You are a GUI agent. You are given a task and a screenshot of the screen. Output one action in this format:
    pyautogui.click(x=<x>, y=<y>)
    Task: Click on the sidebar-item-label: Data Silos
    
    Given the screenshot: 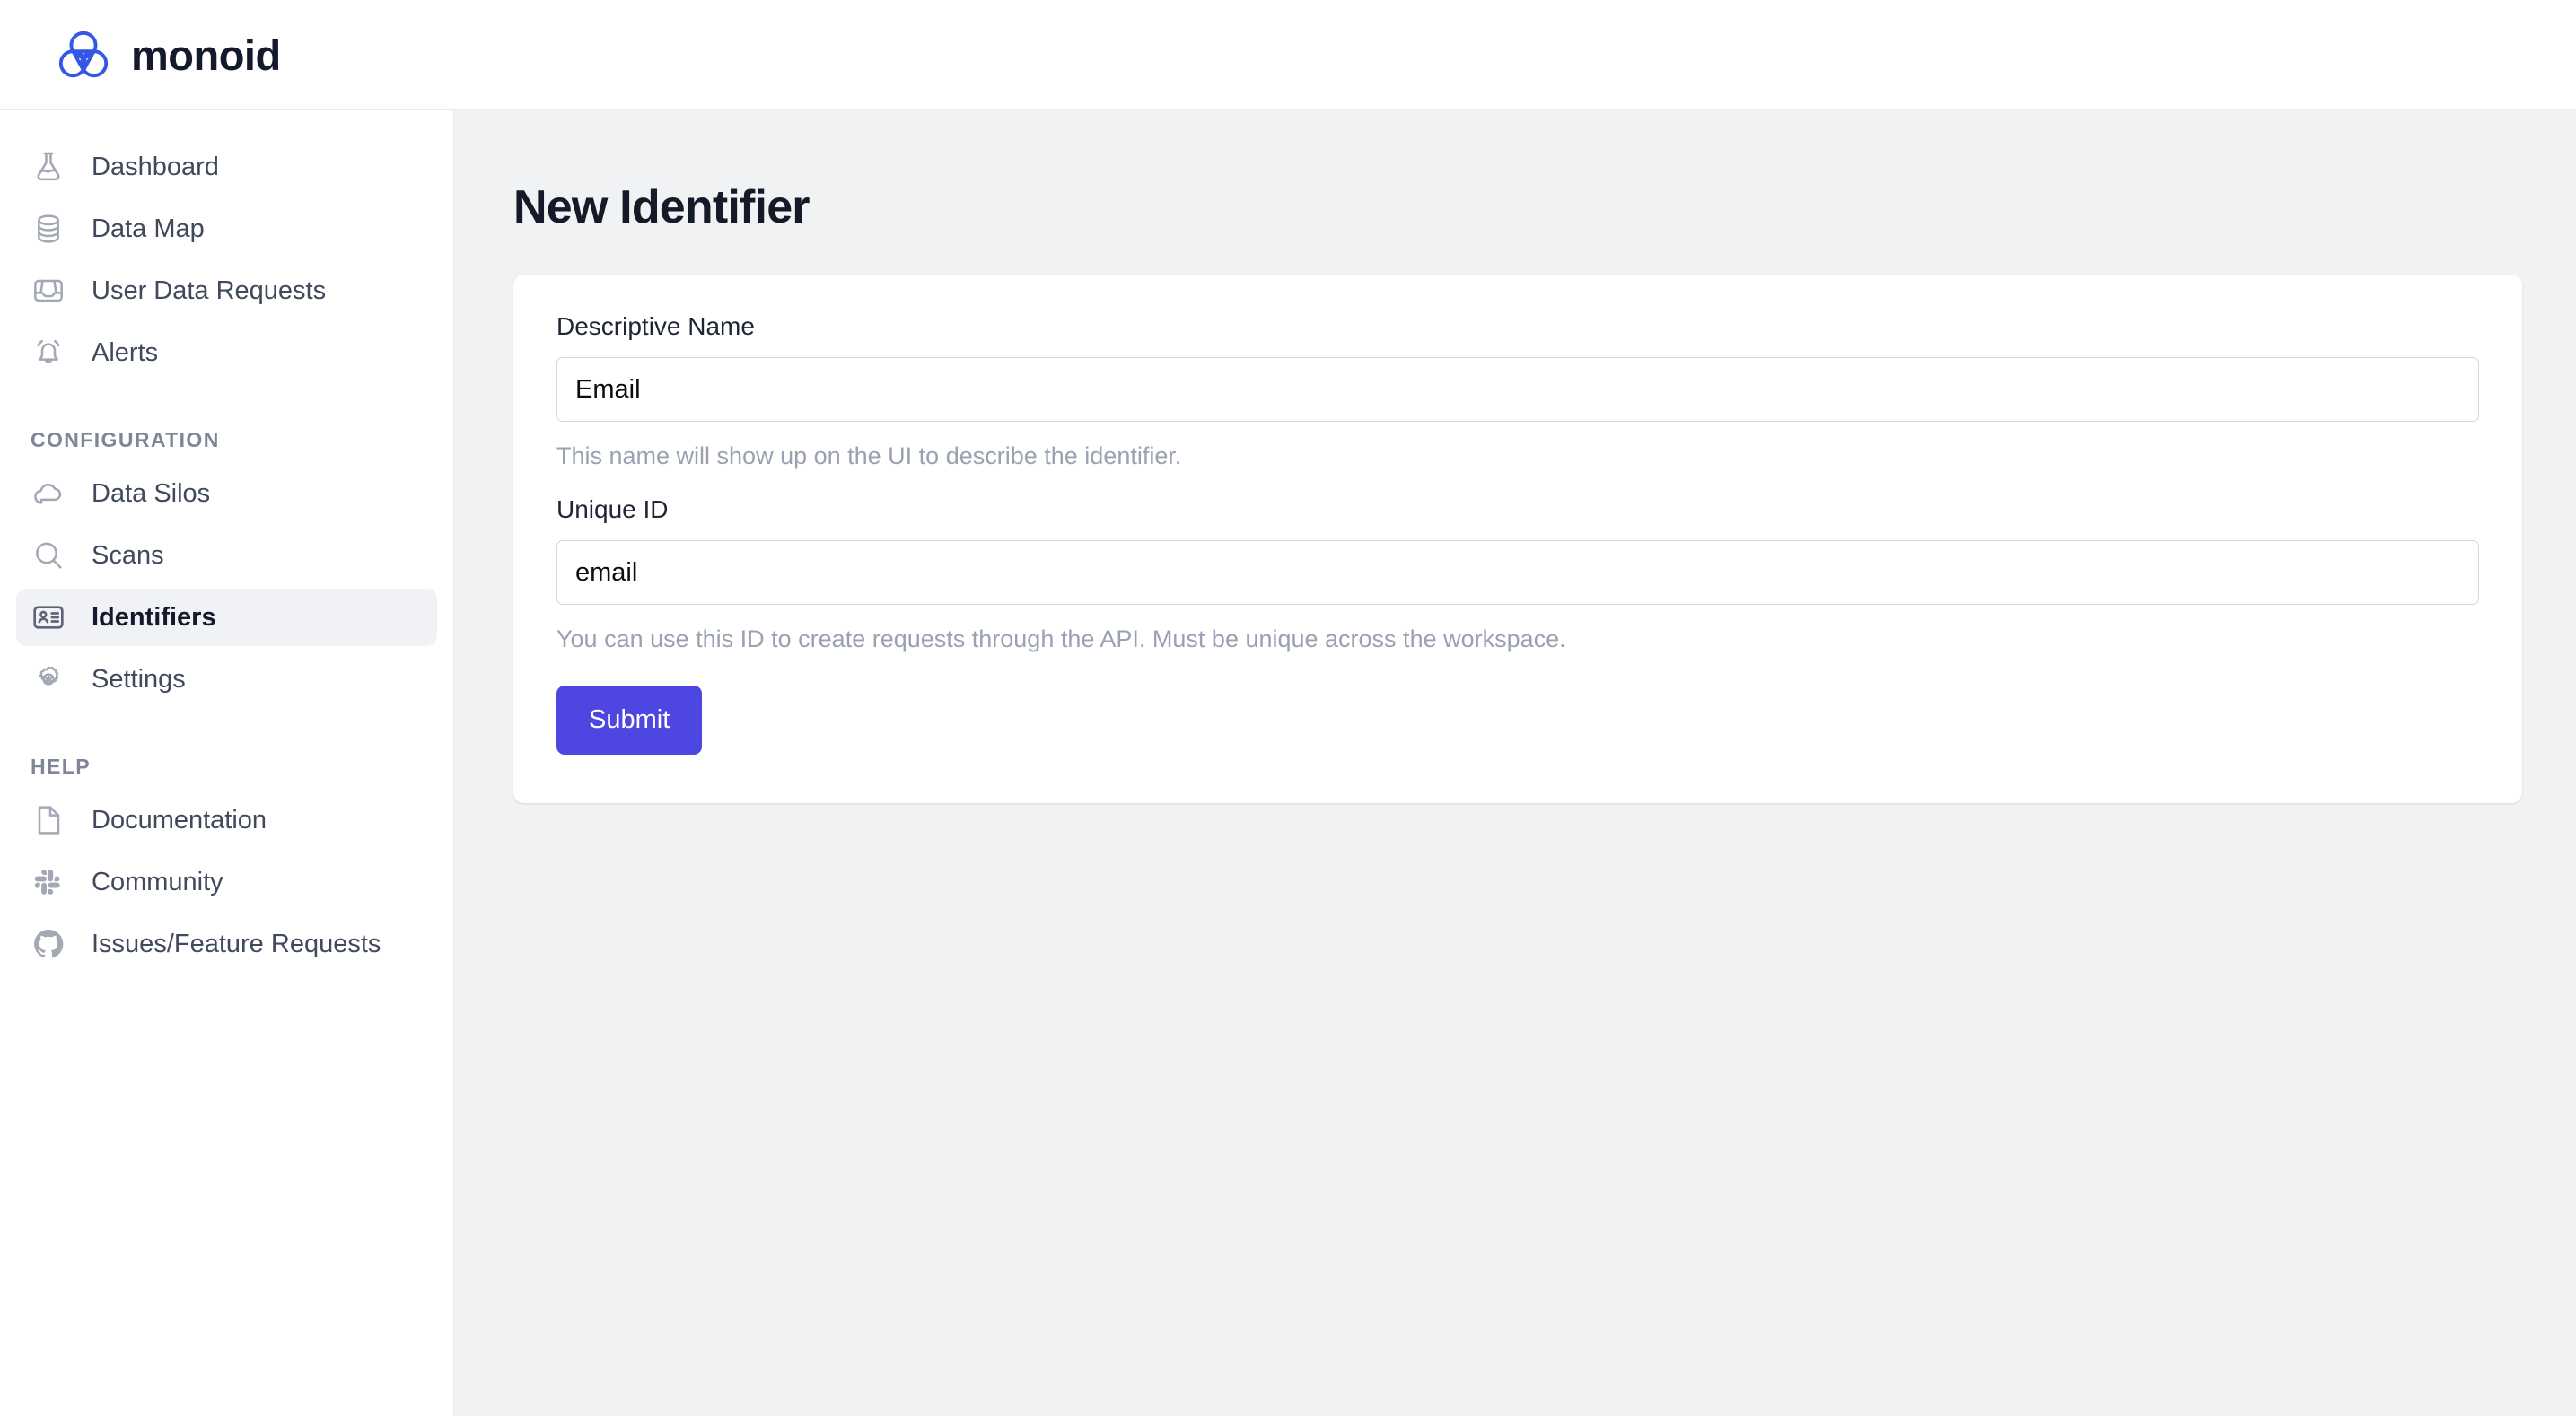 What is the action you would take?
    pyautogui.click(x=151, y=493)
    